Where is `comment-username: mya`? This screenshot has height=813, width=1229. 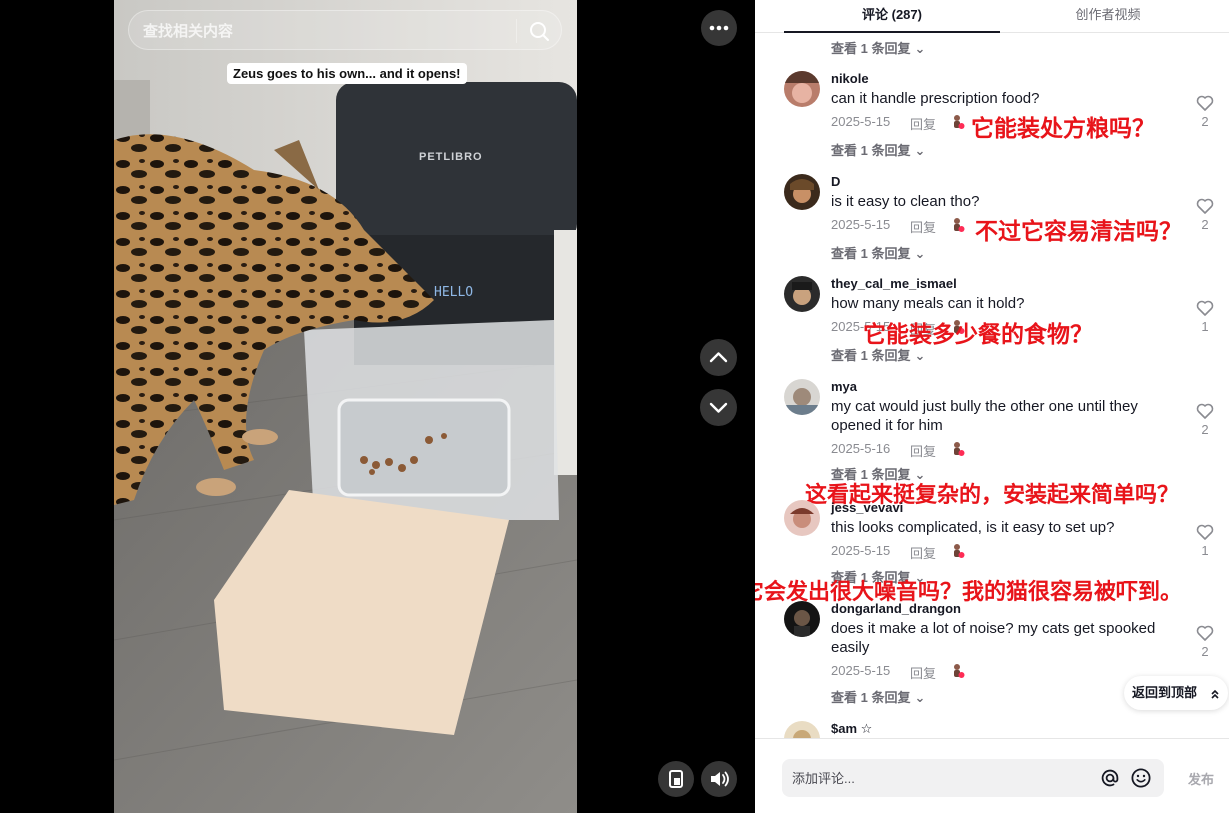 comment-username: mya is located at coordinates (844, 386).